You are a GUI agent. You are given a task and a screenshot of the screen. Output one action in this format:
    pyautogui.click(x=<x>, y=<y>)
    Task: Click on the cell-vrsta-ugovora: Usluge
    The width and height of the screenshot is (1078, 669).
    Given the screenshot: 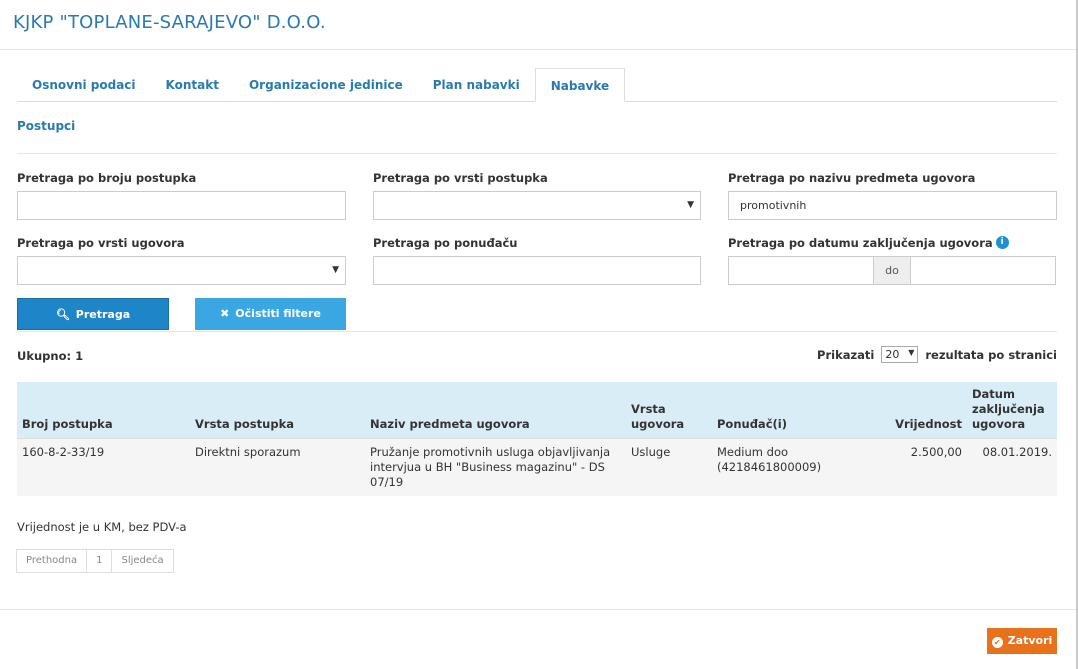 What is the action you would take?
    pyautogui.click(x=669, y=467)
    